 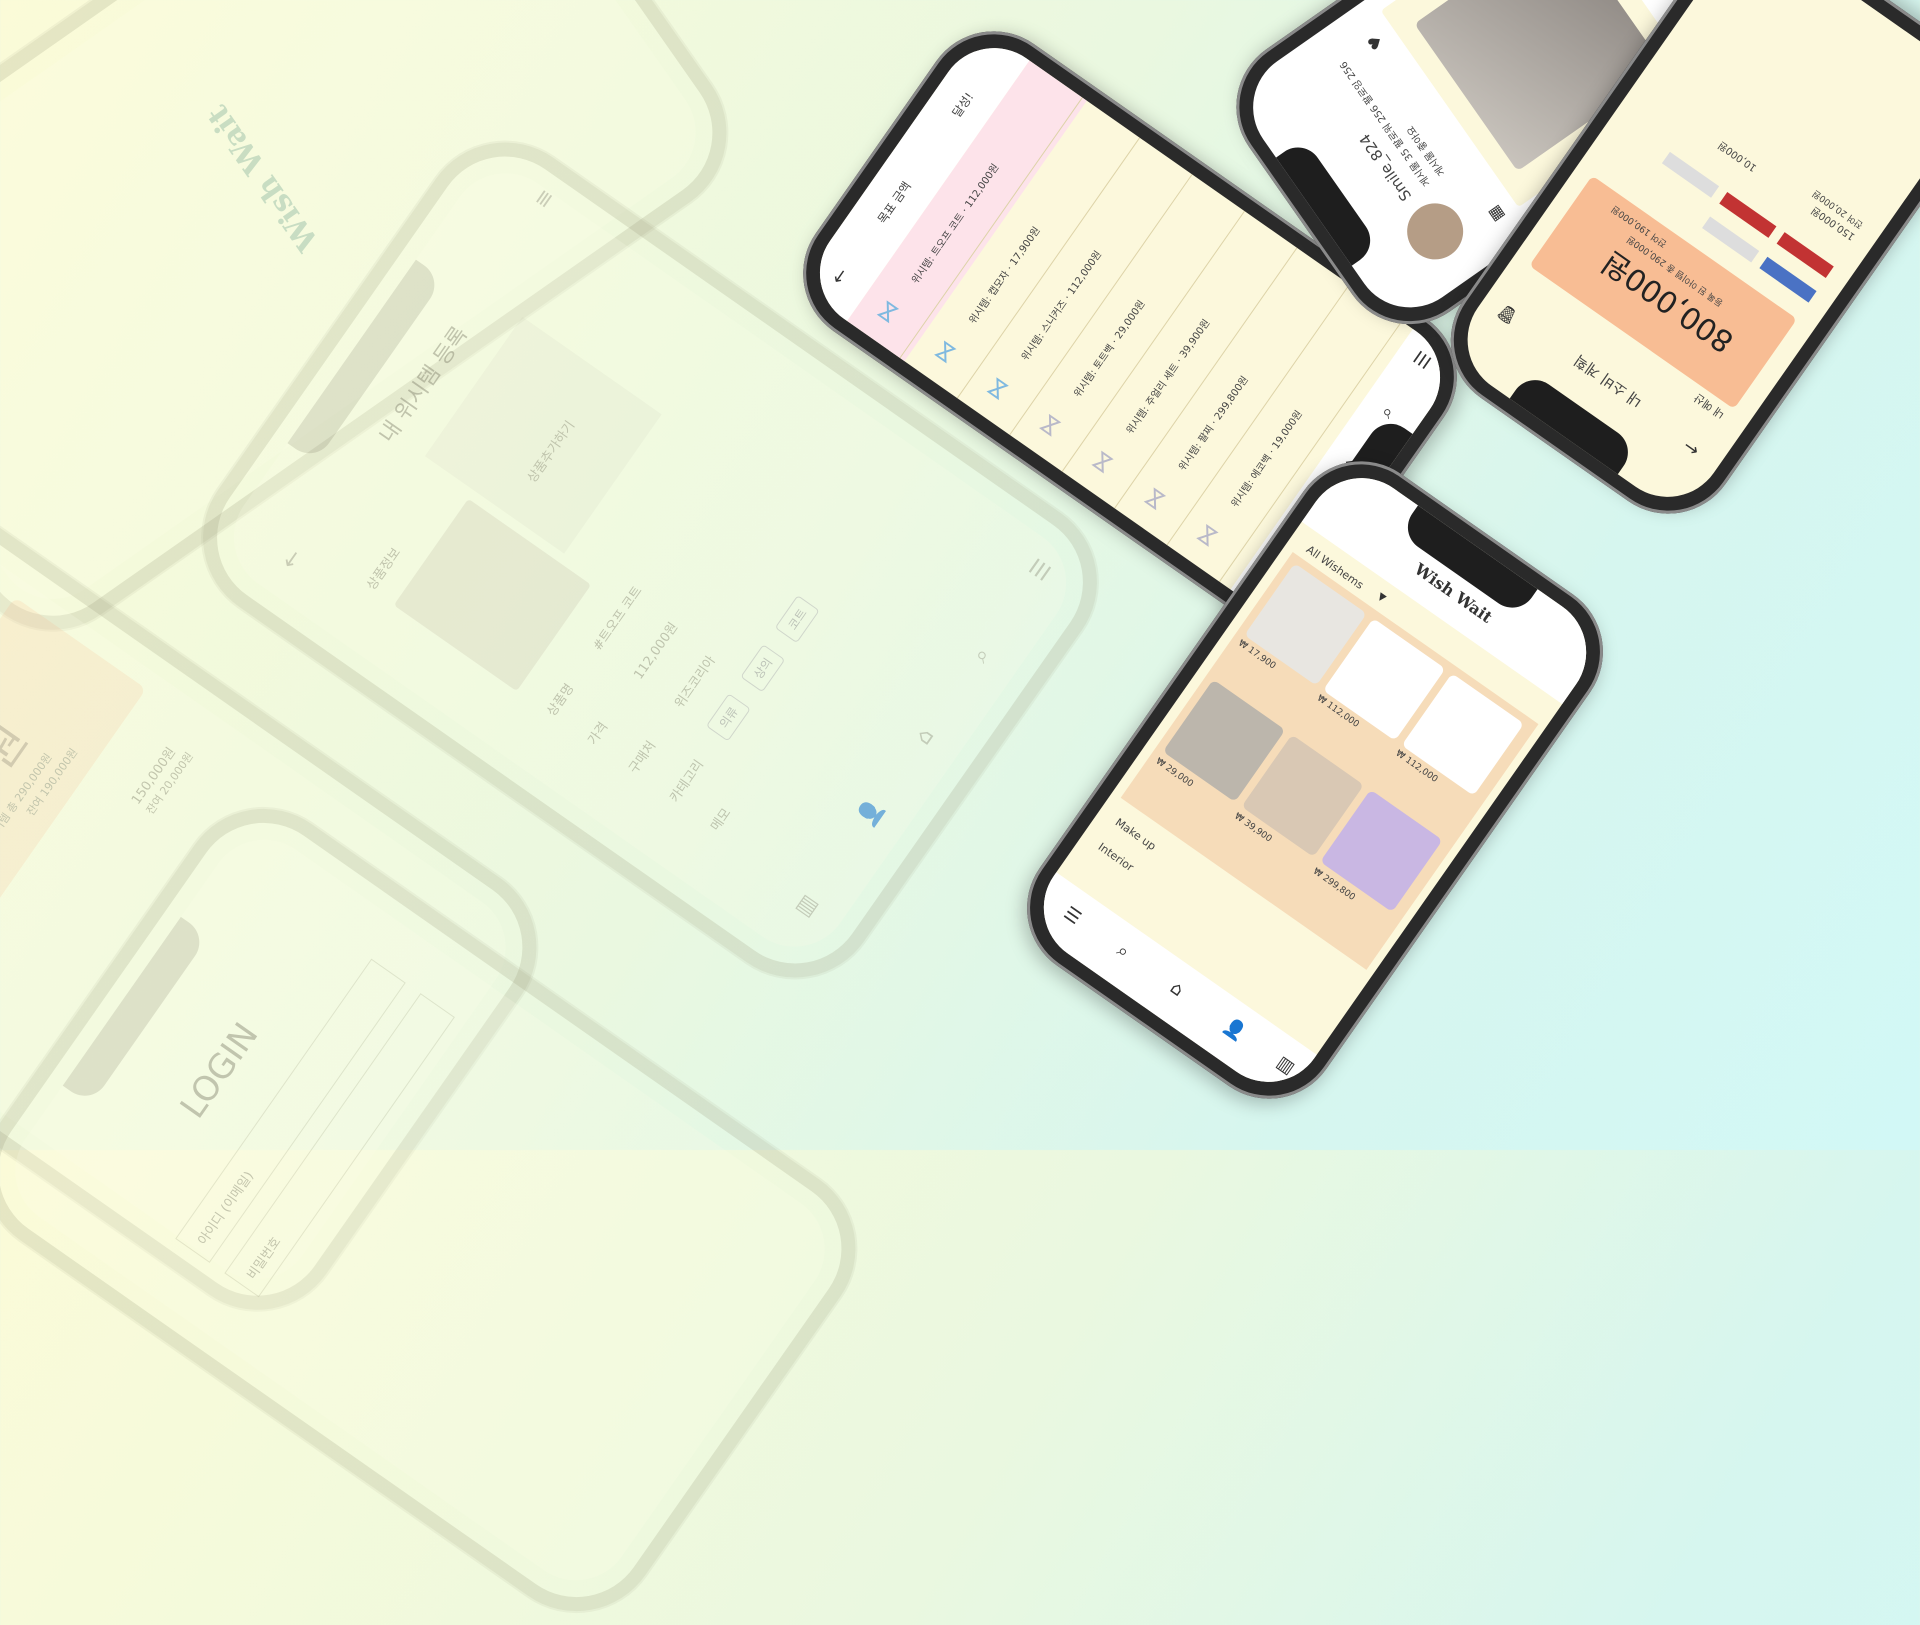 What do you see at coordinates (1435, 231) in the screenshot?
I see `avatar` at bounding box center [1435, 231].